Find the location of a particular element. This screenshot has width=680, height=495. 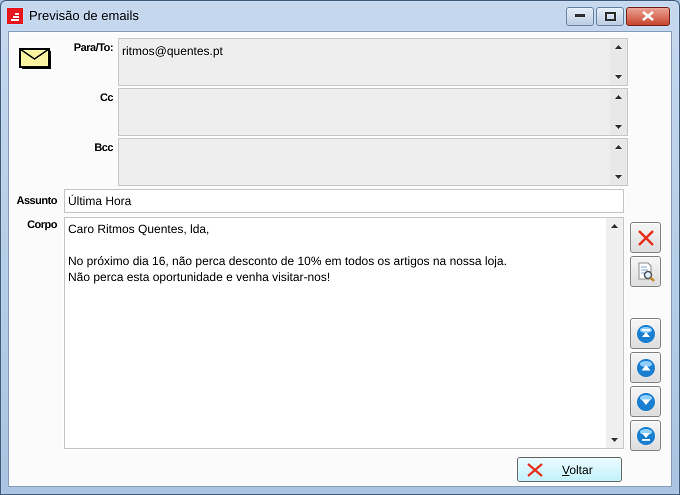

window-title: Previsão de emails is located at coordinates (84, 16).